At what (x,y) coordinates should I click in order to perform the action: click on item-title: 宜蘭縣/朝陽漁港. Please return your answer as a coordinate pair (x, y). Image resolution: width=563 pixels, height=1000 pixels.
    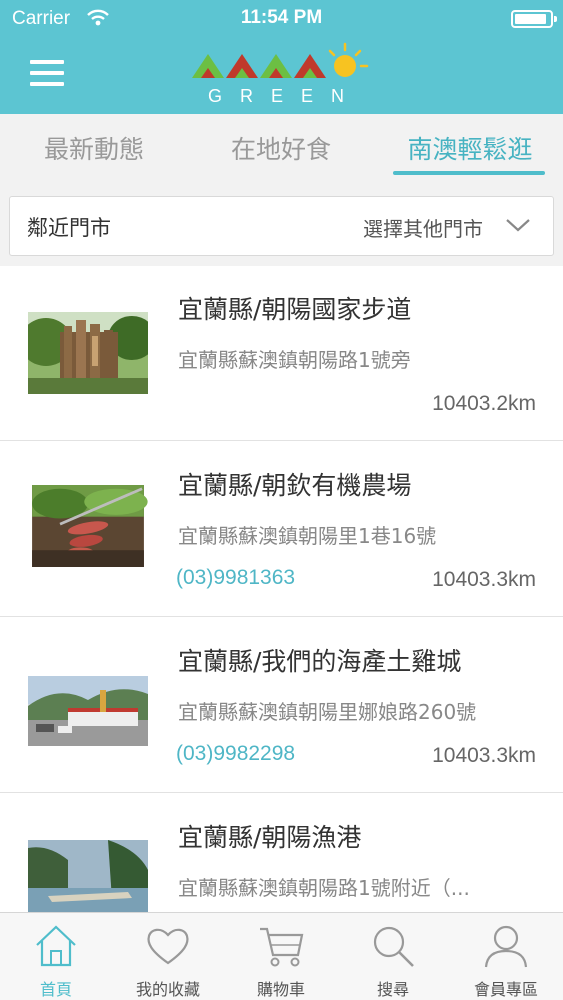
    Looking at the image, I should click on (270, 837).